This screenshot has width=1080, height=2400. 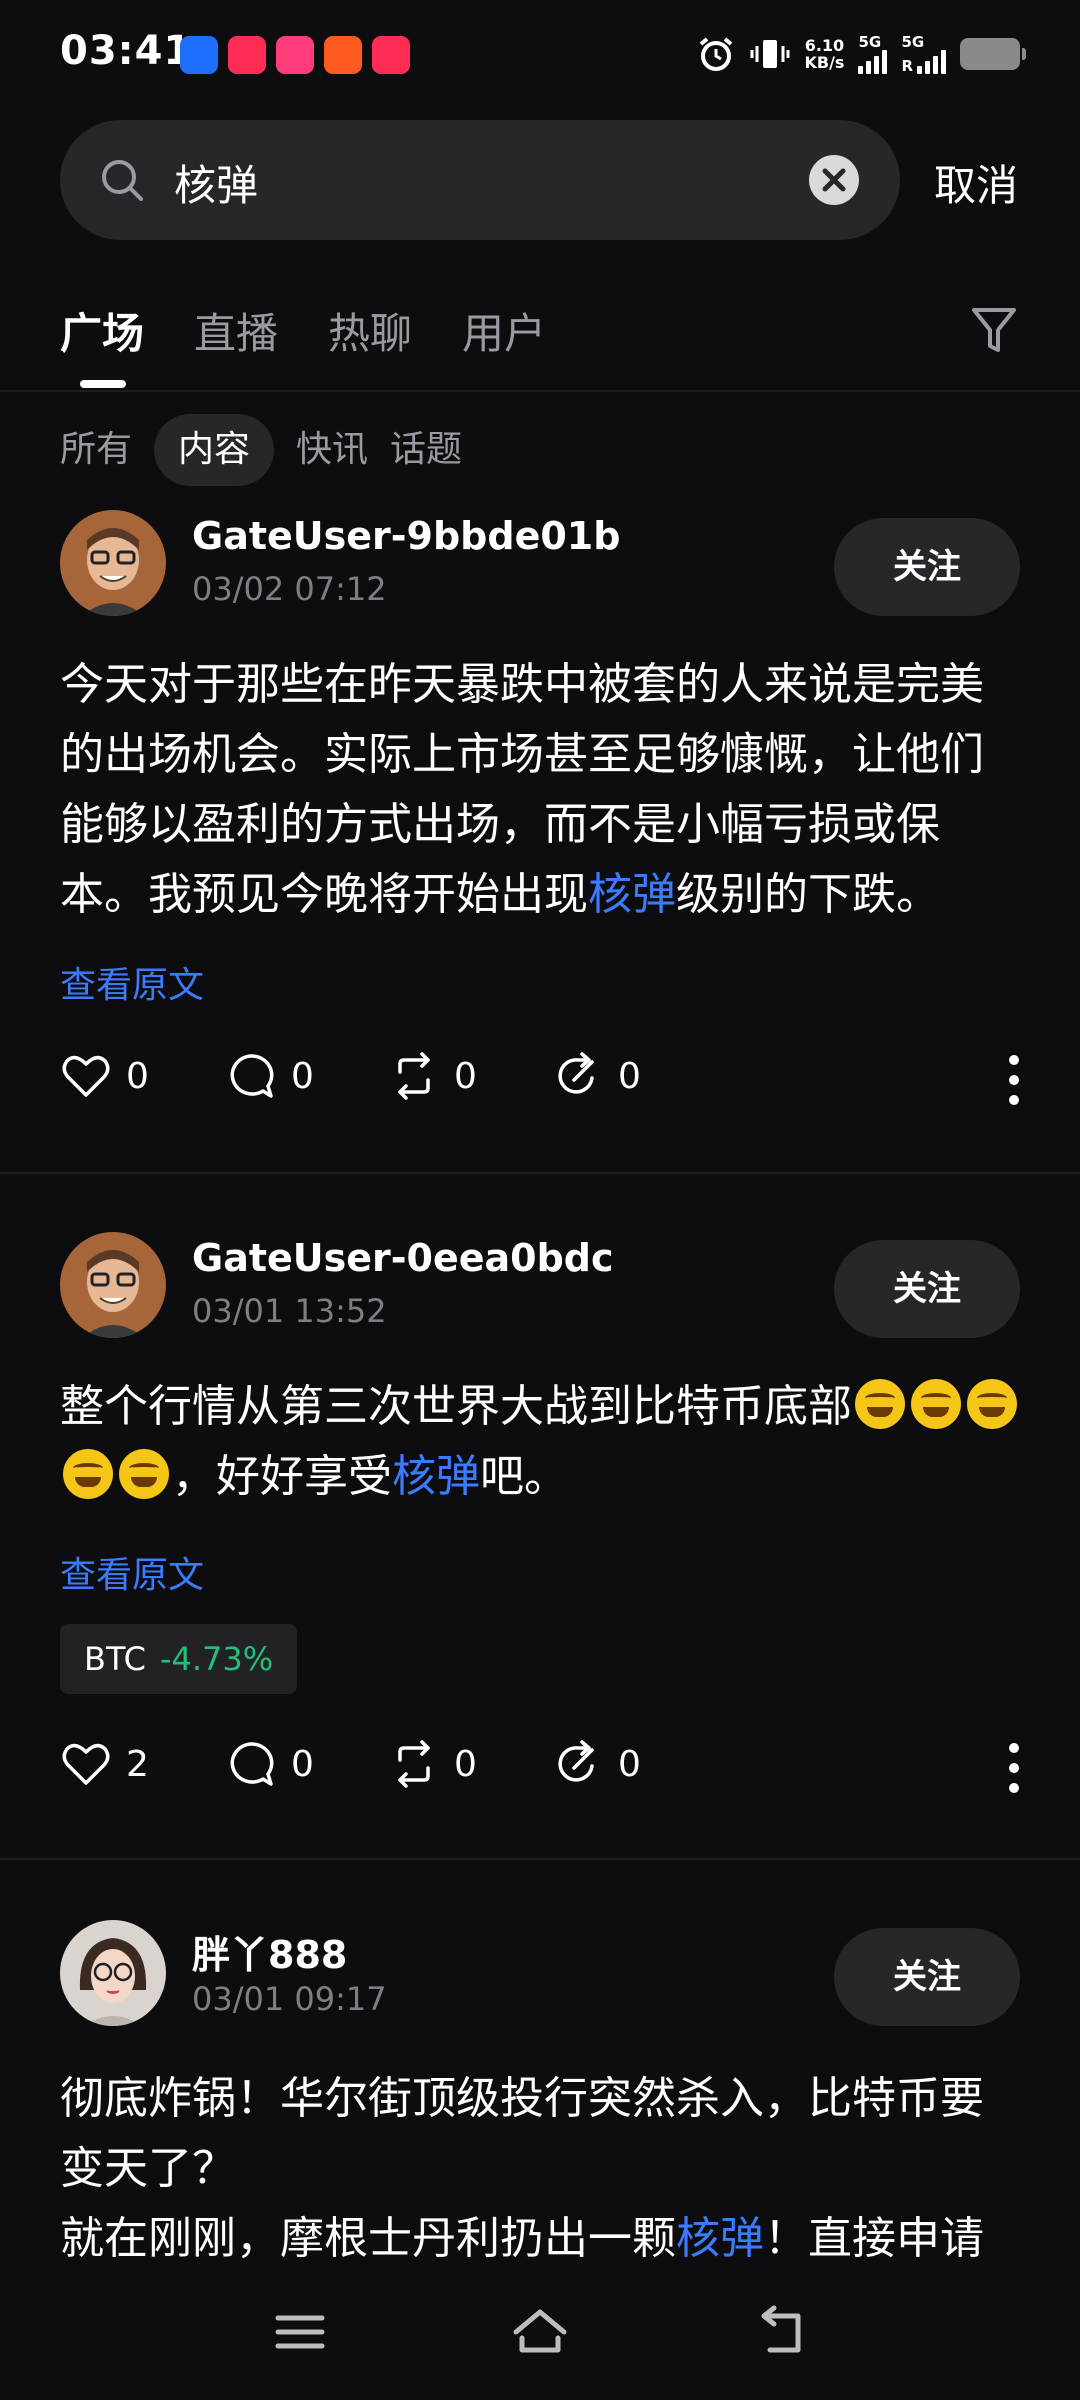 I want to click on post-username: 胖丫888, so click(x=269, y=1951).